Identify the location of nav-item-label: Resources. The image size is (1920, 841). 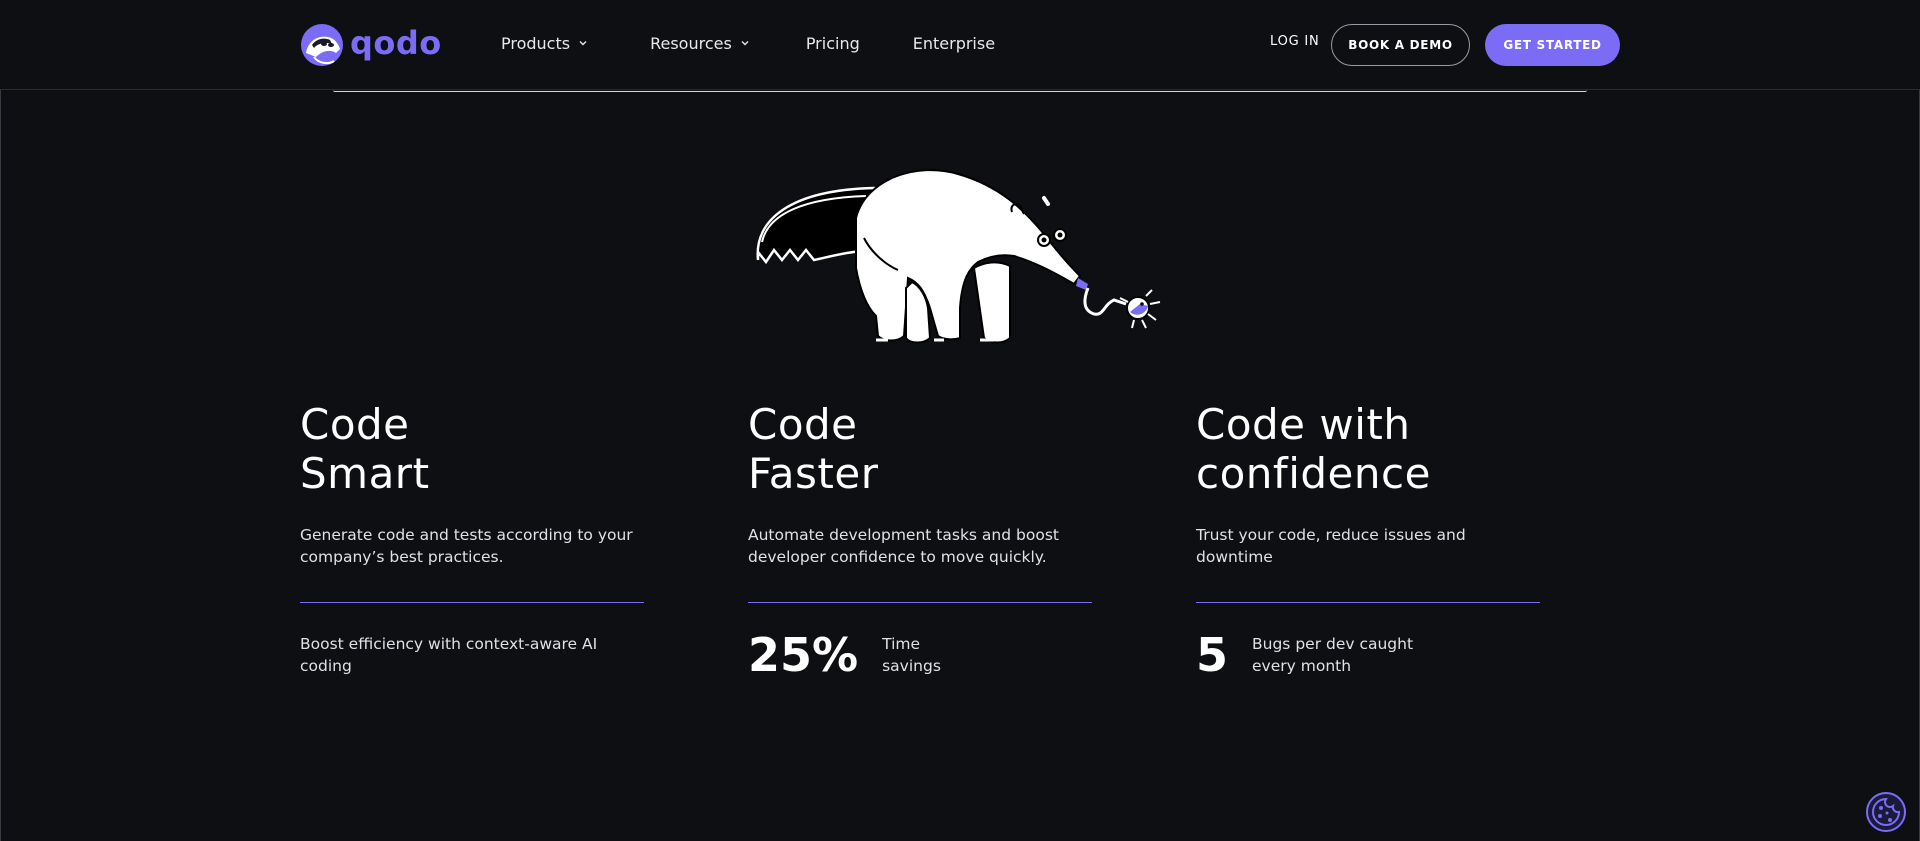
(691, 43).